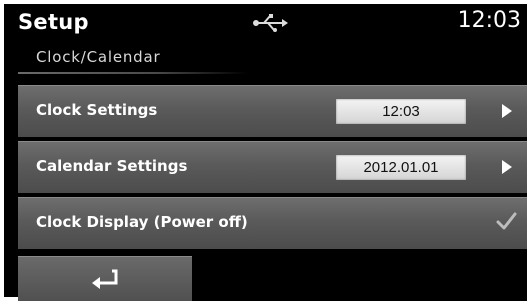 The image size is (531, 301). Describe the element at coordinates (401, 111) in the screenshot. I see `clock-value: 12:03` at that location.